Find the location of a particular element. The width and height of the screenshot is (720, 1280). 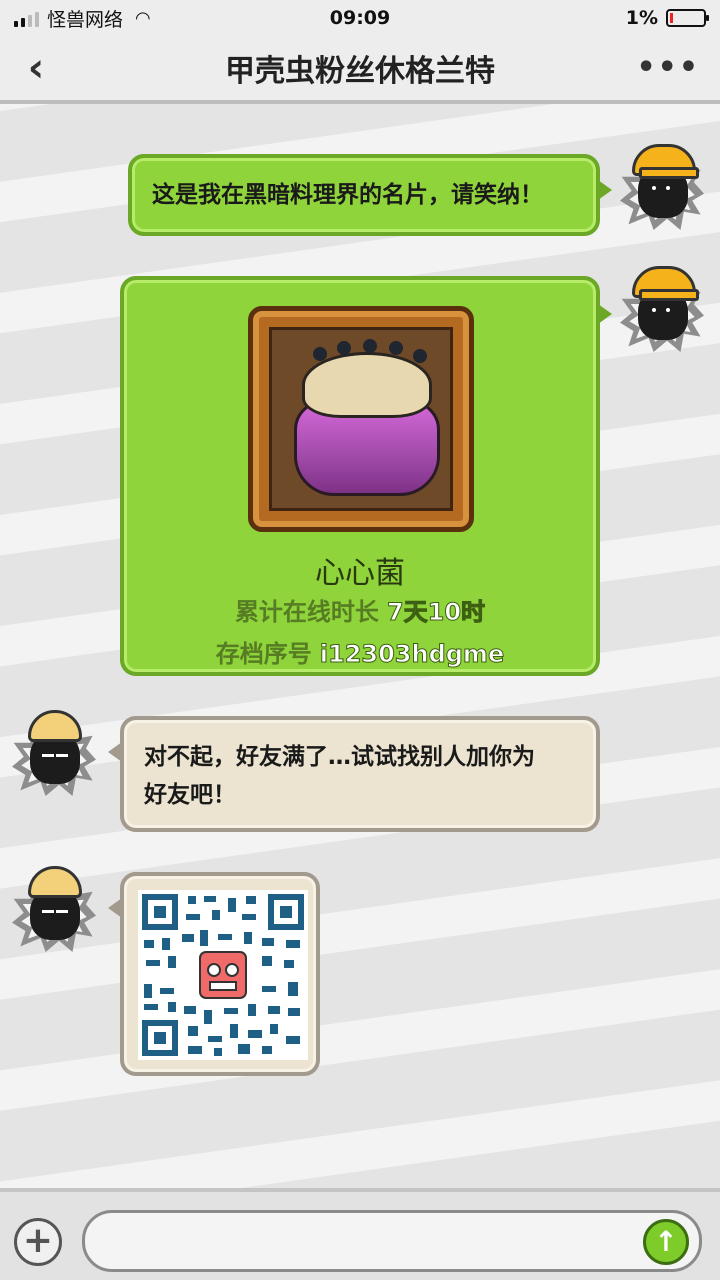

character-portrait is located at coordinates (361, 419).